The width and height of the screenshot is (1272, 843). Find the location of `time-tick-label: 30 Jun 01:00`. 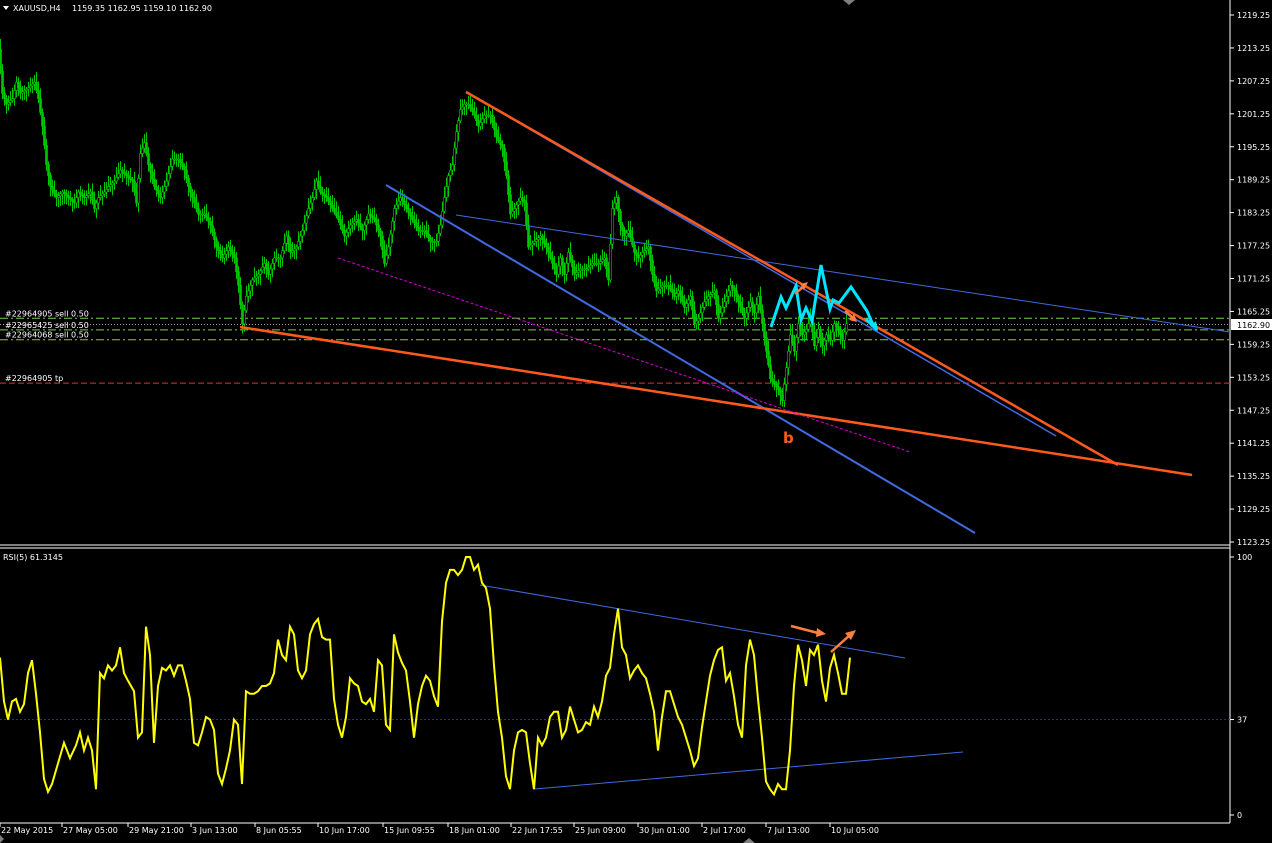

time-tick-label: 30 Jun 01:00 is located at coordinates (664, 830).